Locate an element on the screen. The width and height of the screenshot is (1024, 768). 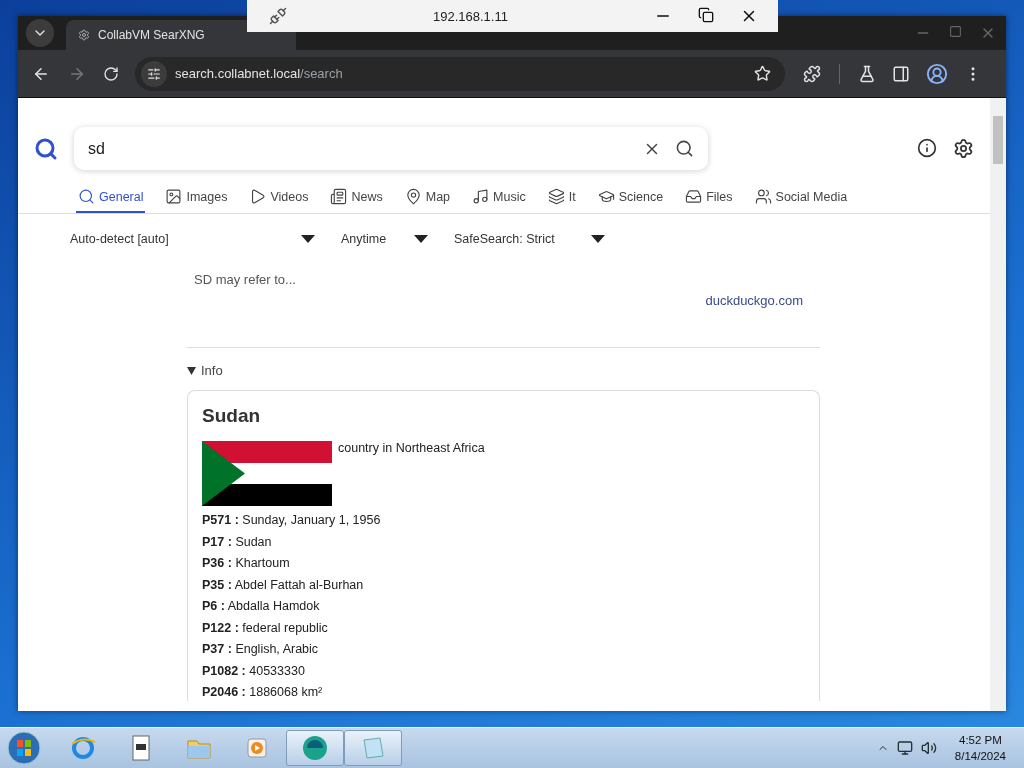
volume-icon is located at coordinates (928, 748).